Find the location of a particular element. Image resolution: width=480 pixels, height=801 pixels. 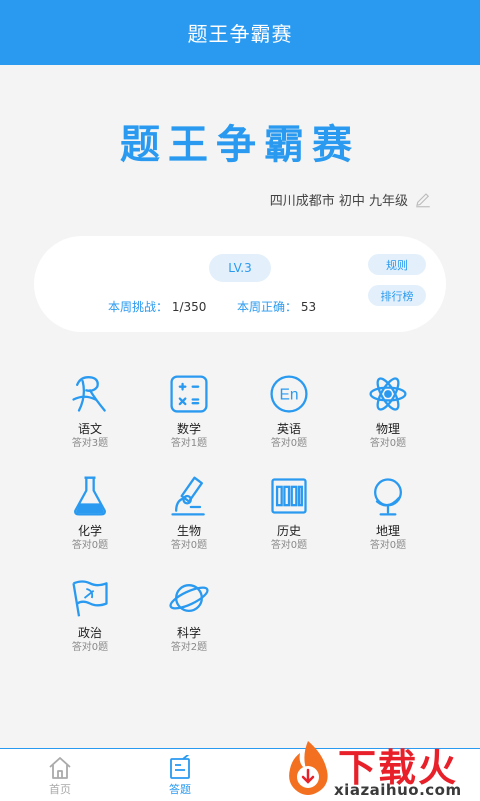

subject-count: 答对2题 is located at coordinates (189, 647).